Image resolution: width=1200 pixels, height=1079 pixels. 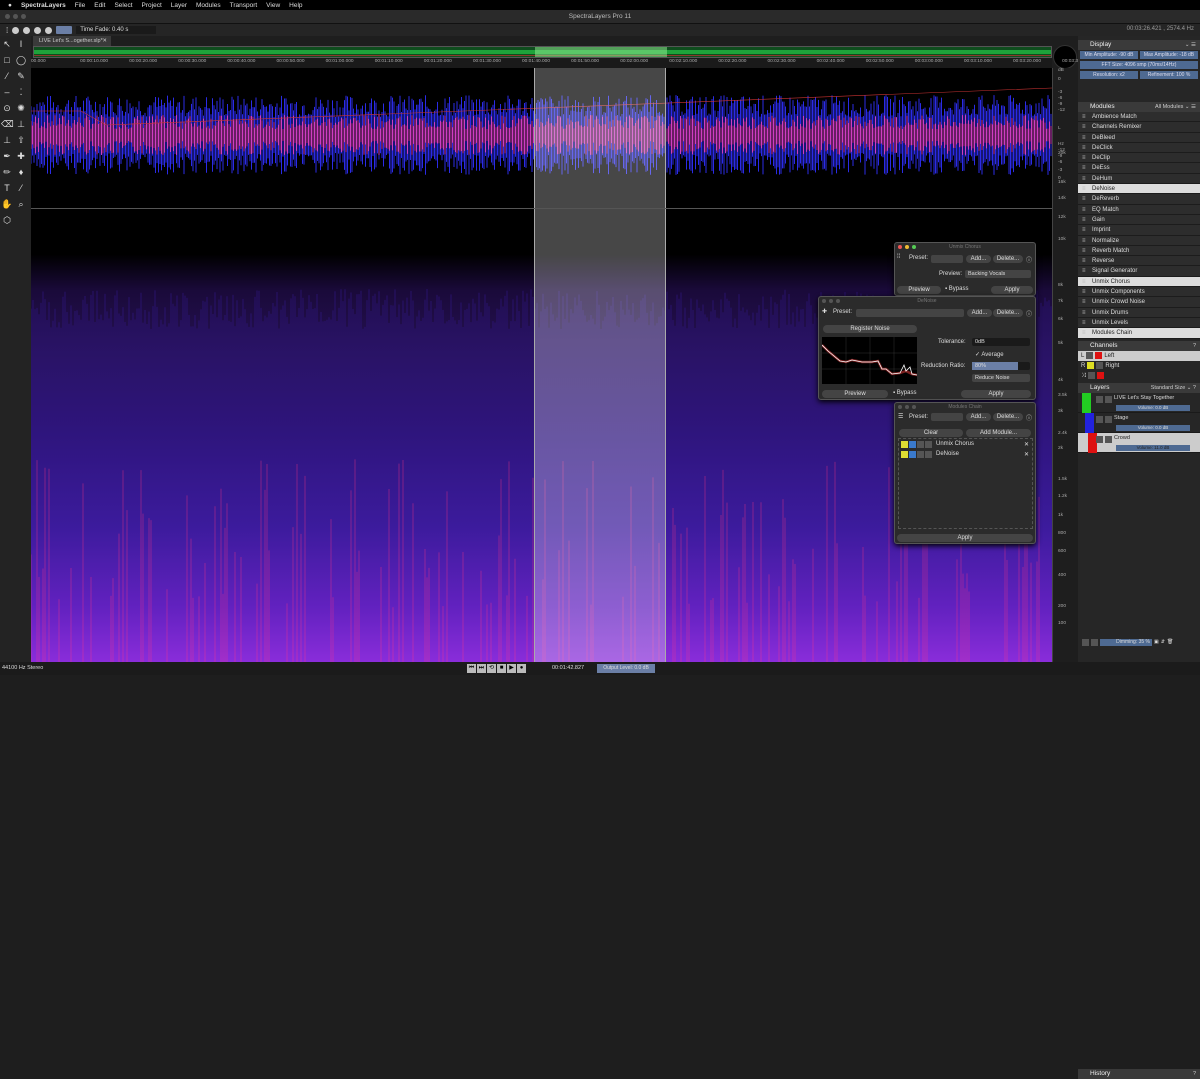 I want to click on module-item: Normalize, so click(x=1139, y=240).